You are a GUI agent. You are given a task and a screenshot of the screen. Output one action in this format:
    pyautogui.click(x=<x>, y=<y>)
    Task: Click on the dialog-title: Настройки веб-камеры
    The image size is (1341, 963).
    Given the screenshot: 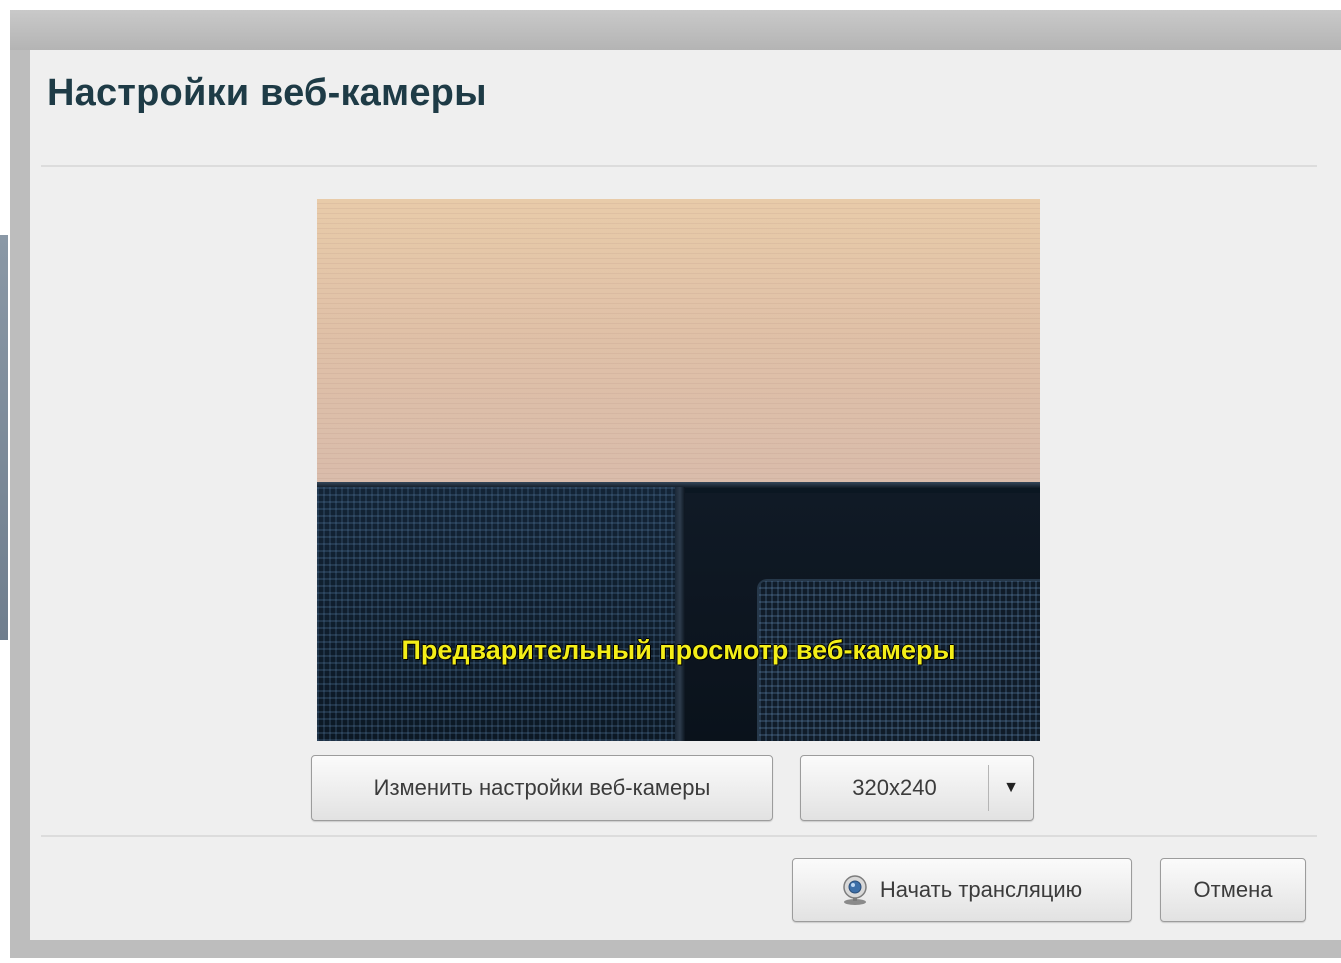 What is the action you would take?
    pyautogui.click(x=267, y=93)
    